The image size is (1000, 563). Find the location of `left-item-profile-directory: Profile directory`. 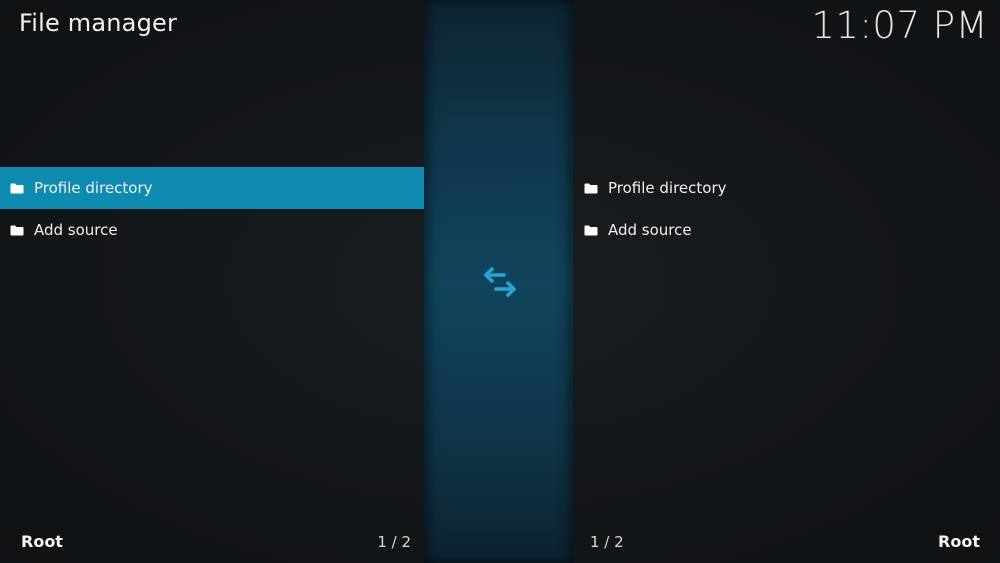

left-item-profile-directory: Profile directory is located at coordinates (212, 188).